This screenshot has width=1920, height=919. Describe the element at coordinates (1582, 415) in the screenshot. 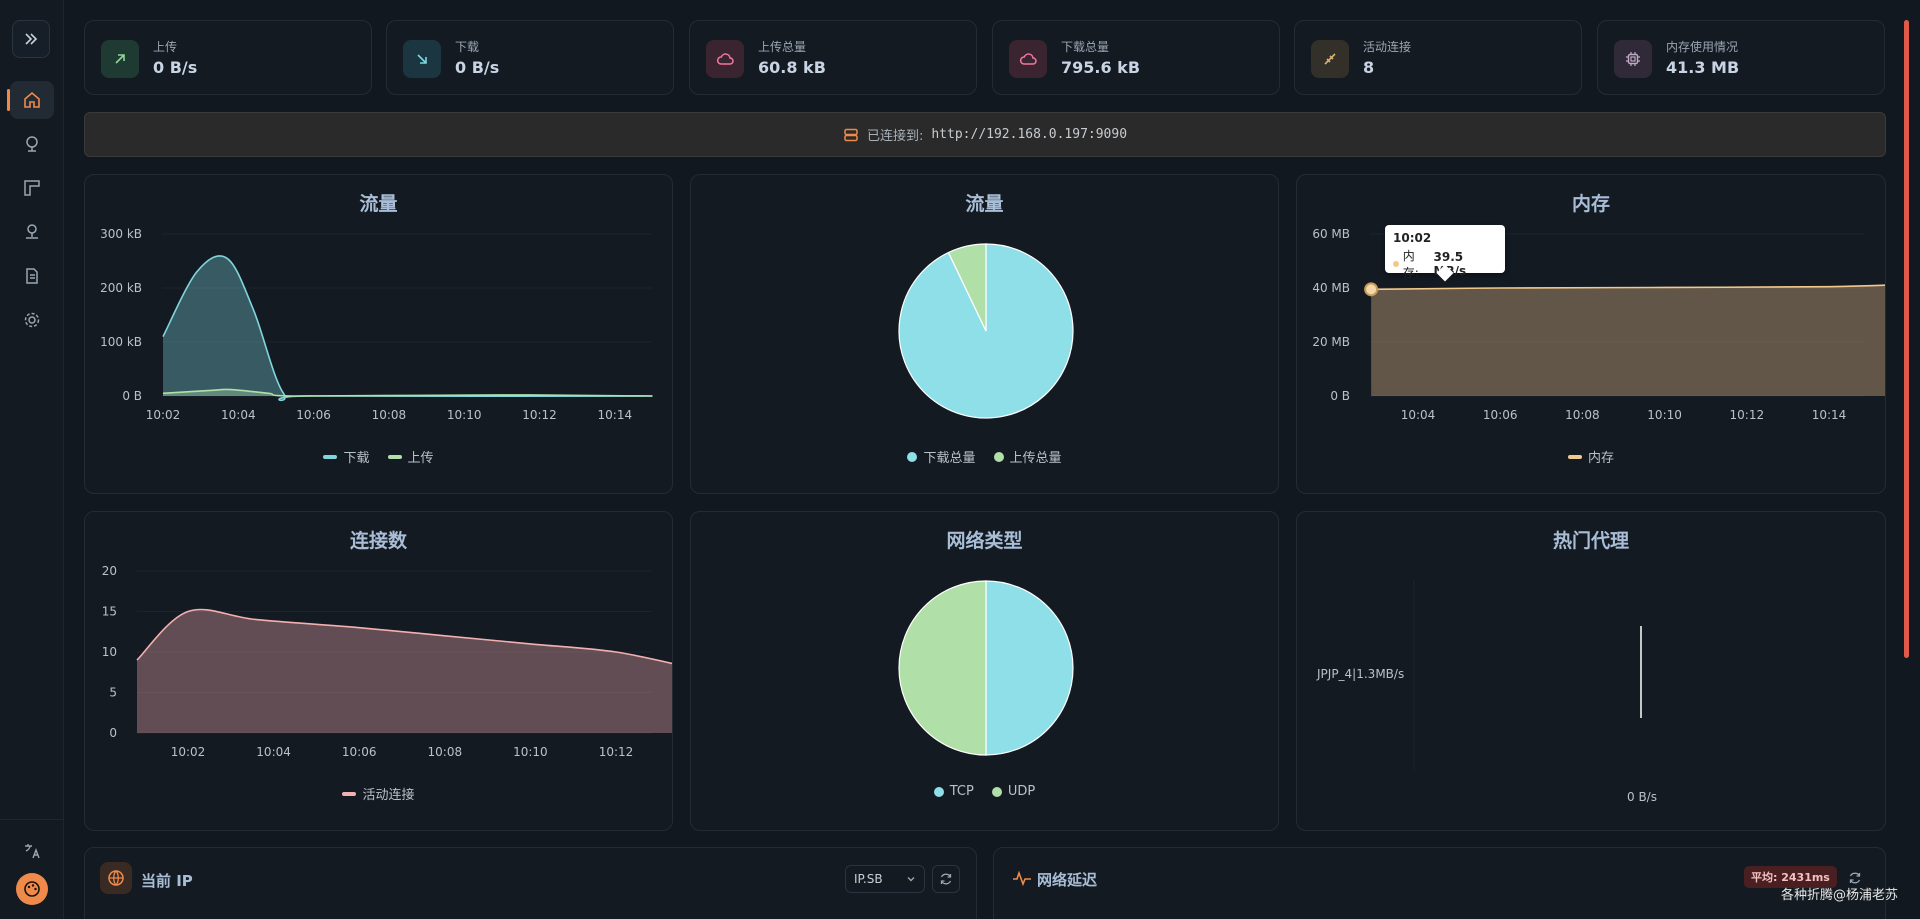

I see `x-tick-label: 10:08` at that location.